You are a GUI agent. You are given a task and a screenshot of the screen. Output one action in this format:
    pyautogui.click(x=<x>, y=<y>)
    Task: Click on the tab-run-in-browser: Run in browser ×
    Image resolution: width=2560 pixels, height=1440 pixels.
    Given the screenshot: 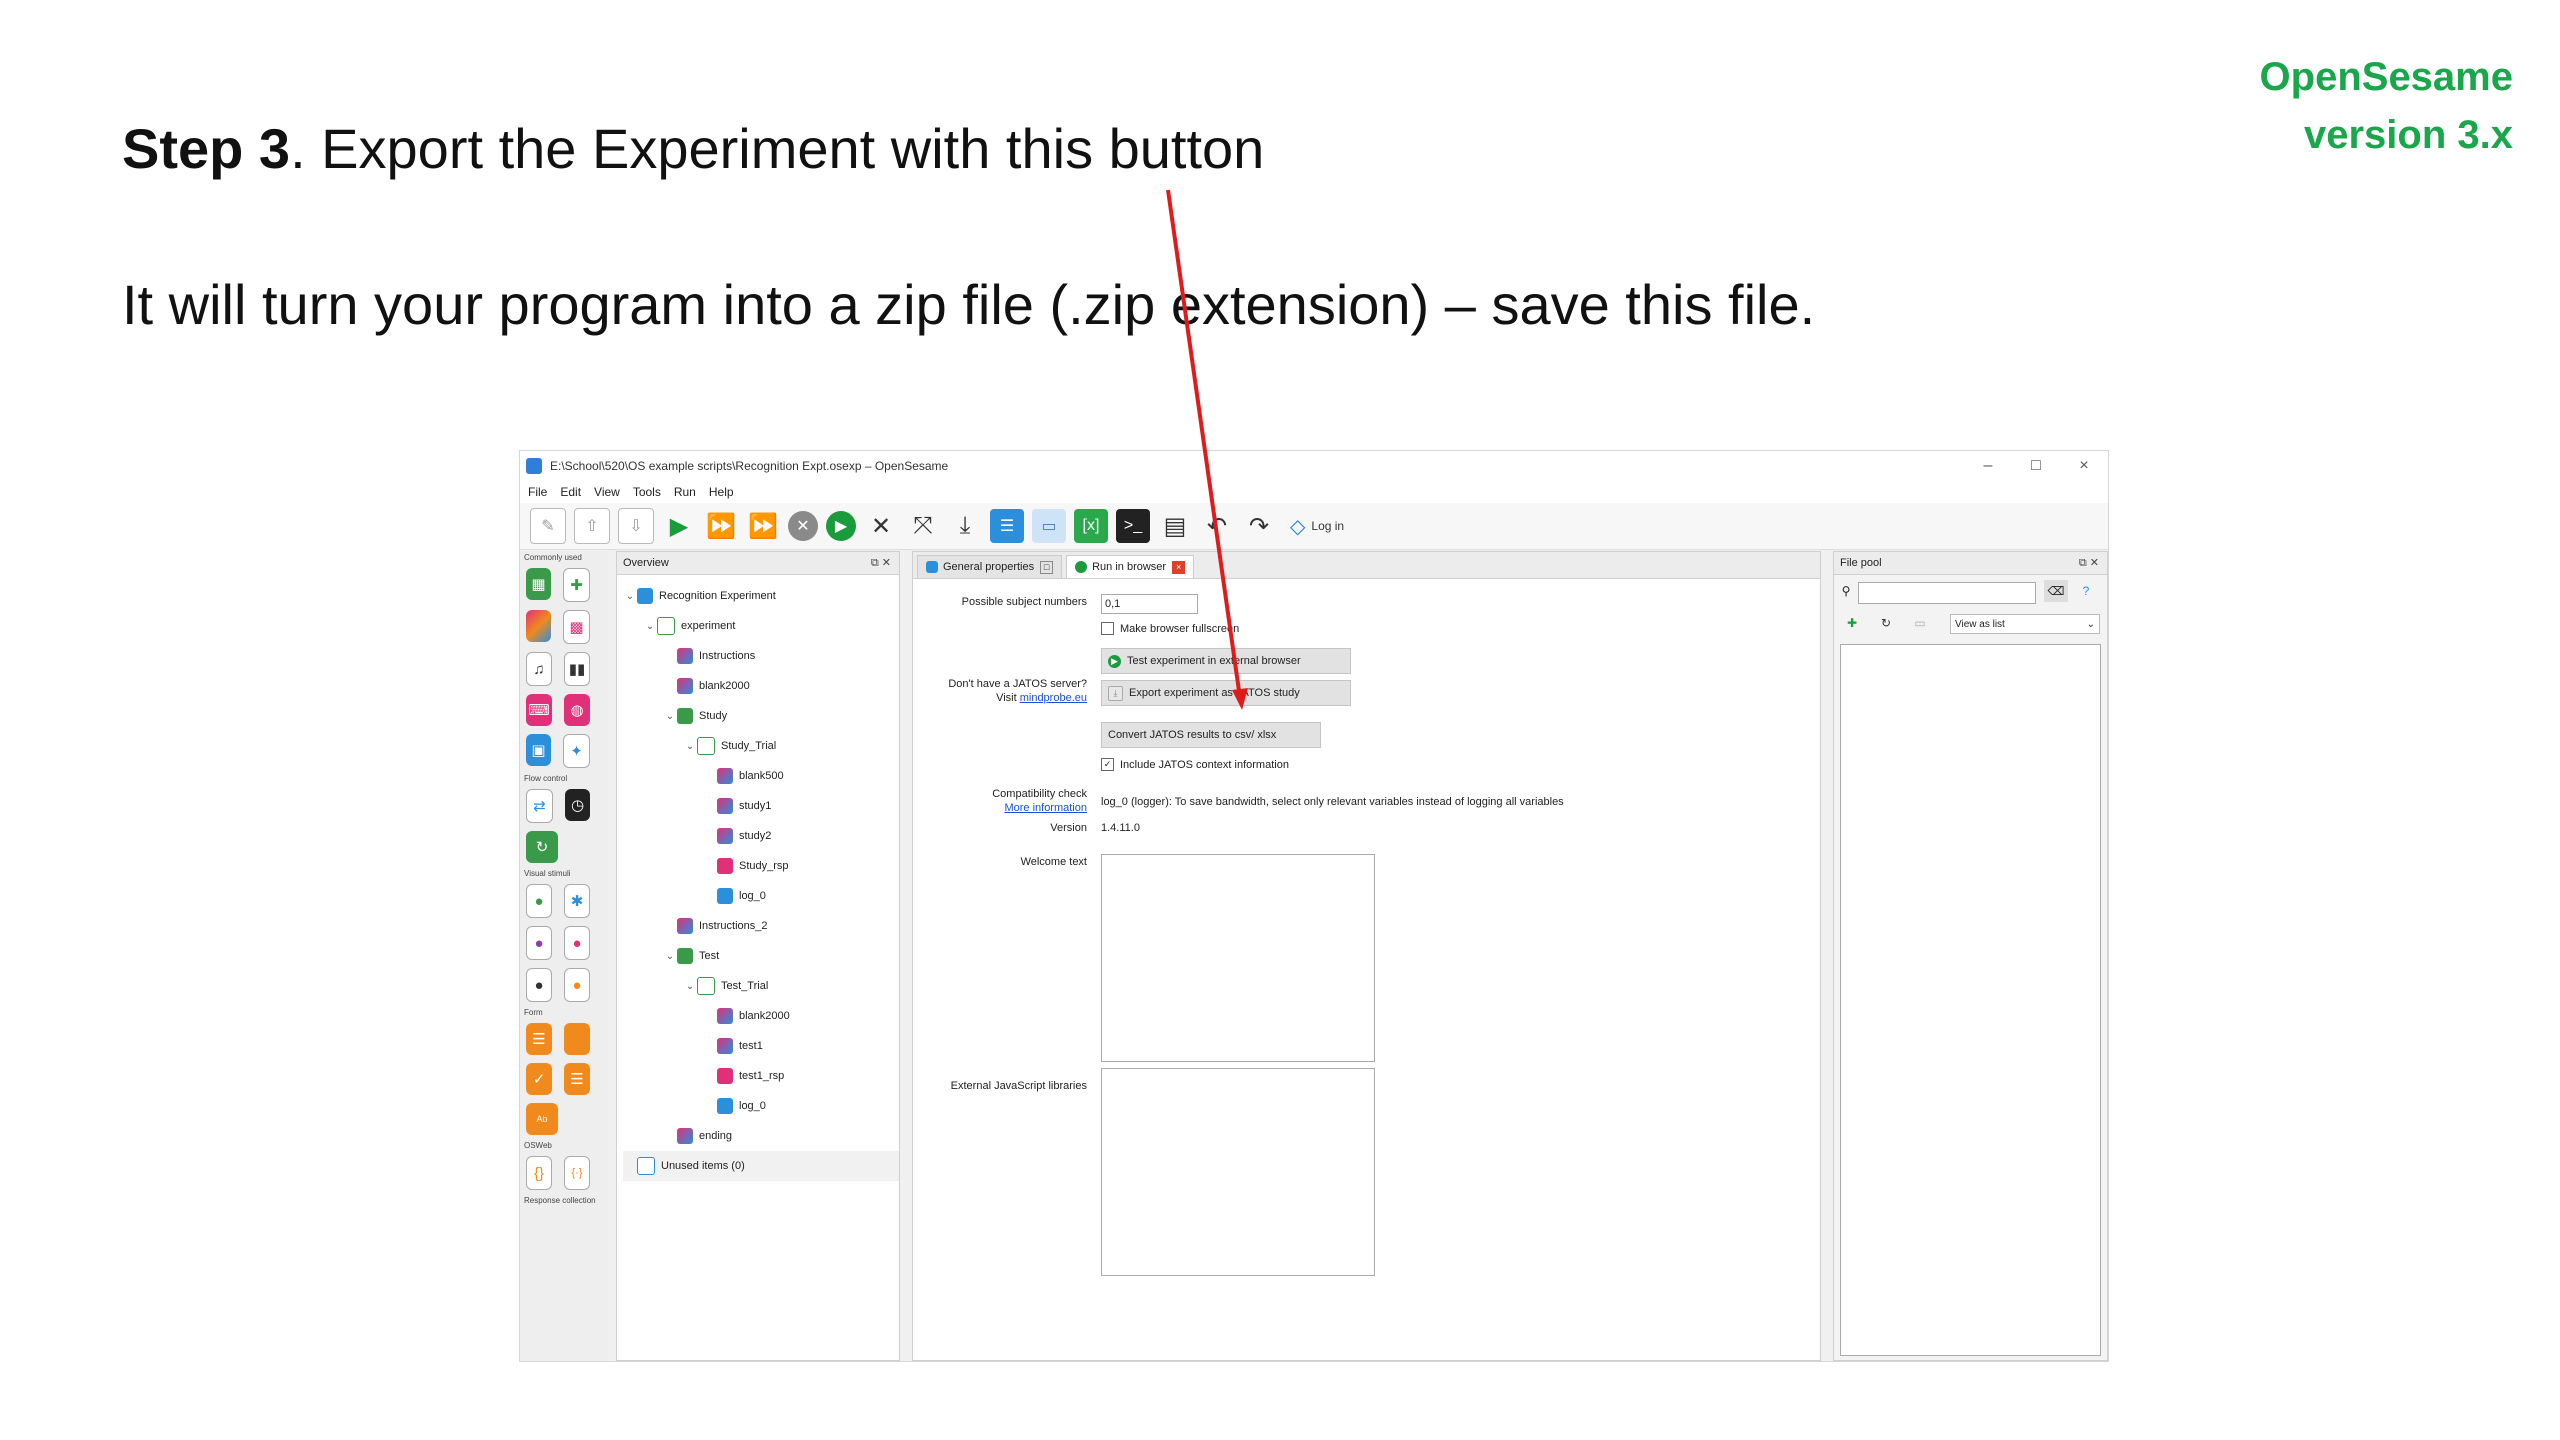 What is the action you would take?
    pyautogui.click(x=1130, y=566)
    